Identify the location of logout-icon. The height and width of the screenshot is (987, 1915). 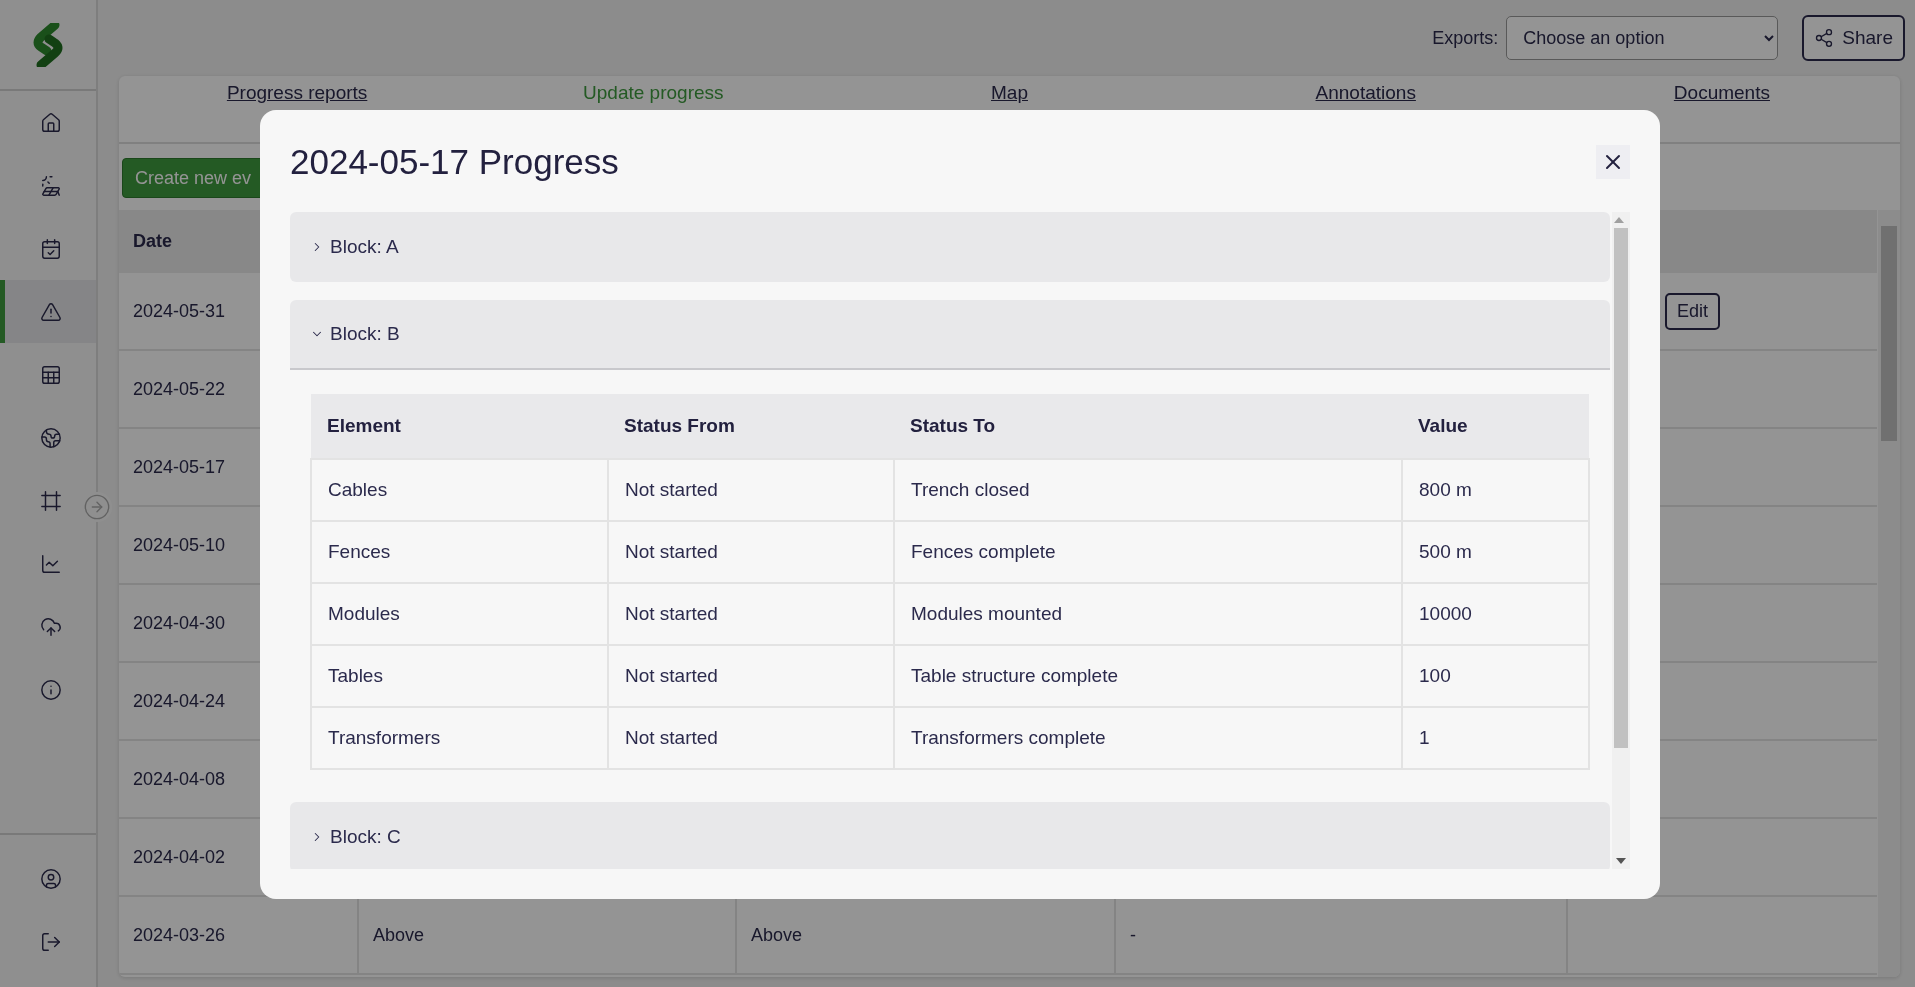
(50, 941).